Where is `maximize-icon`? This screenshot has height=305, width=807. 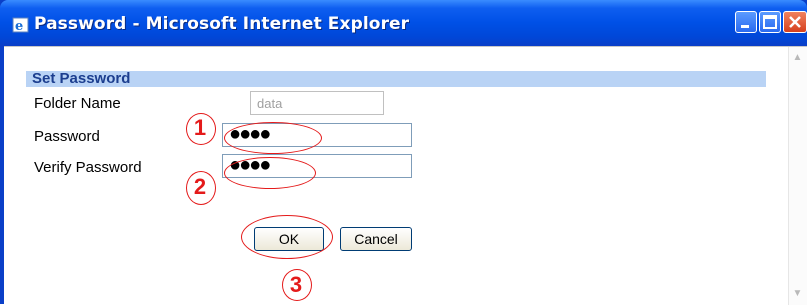 maximize-icon is located at coordinates (770, 22).